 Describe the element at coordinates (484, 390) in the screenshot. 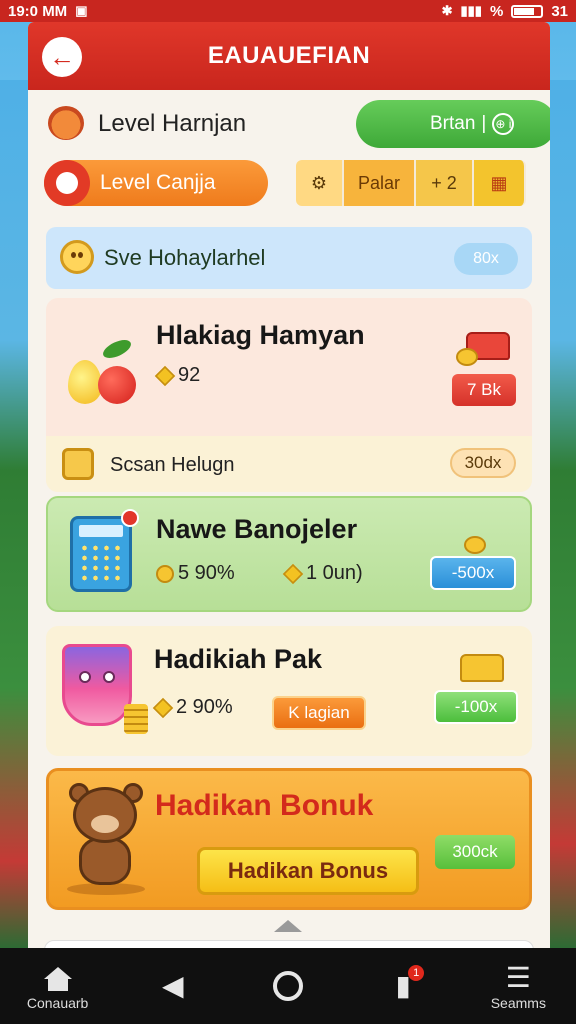

I see `price-badge: 7 Bk` at that location.